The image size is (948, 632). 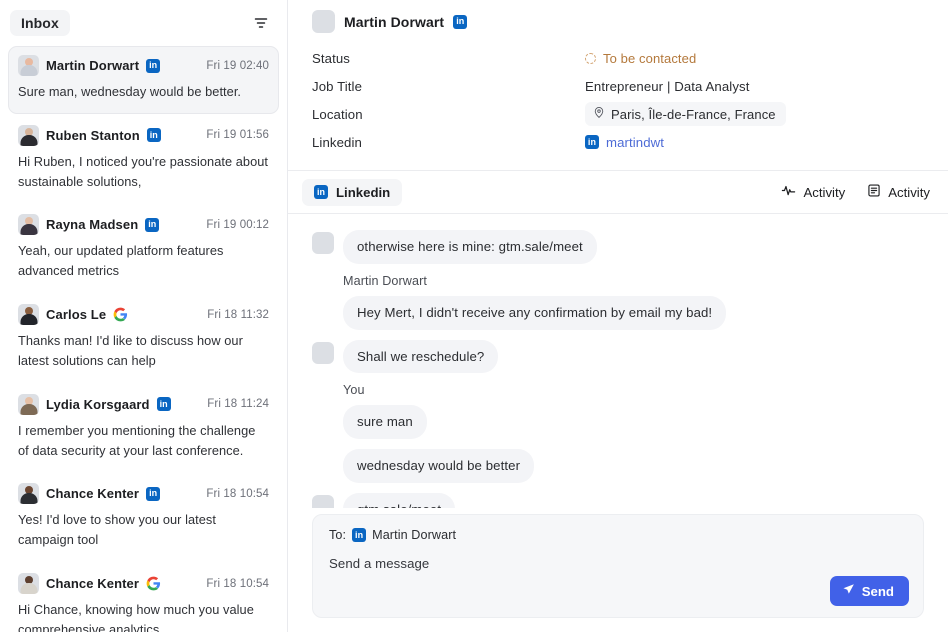 I want to click on tab-linkedin-label: Linkedin, so click(x=363, y=192).